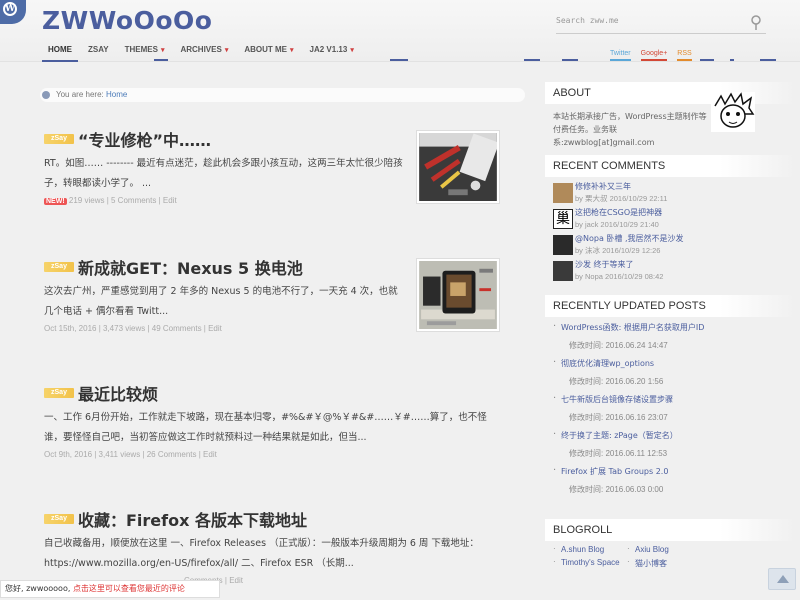 This screenshot has width=800, height=600. Describe the element at coordinates (674, 363) in the screenshot. I see `updated-post-link: 彻底优化清理wp_options` at that location.